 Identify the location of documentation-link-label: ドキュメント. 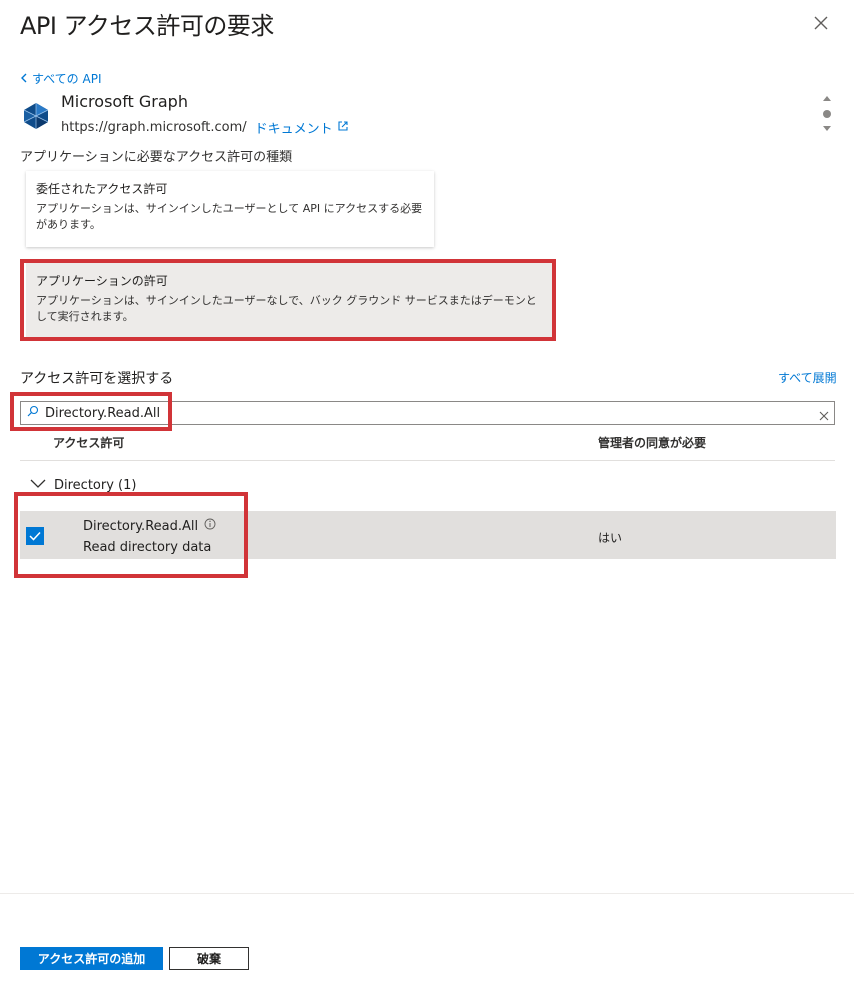
(293, 129).